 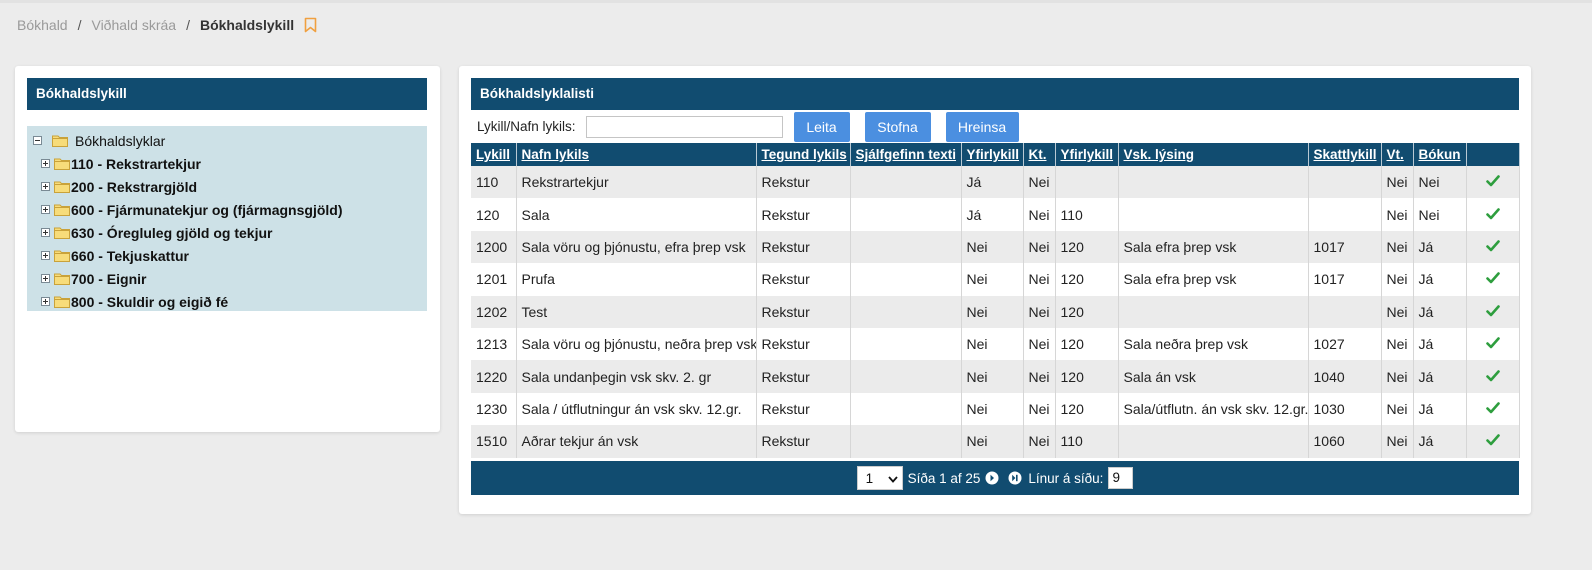 I want to click on cell-skattlykill: 1017, so click(x=1345, y=247).